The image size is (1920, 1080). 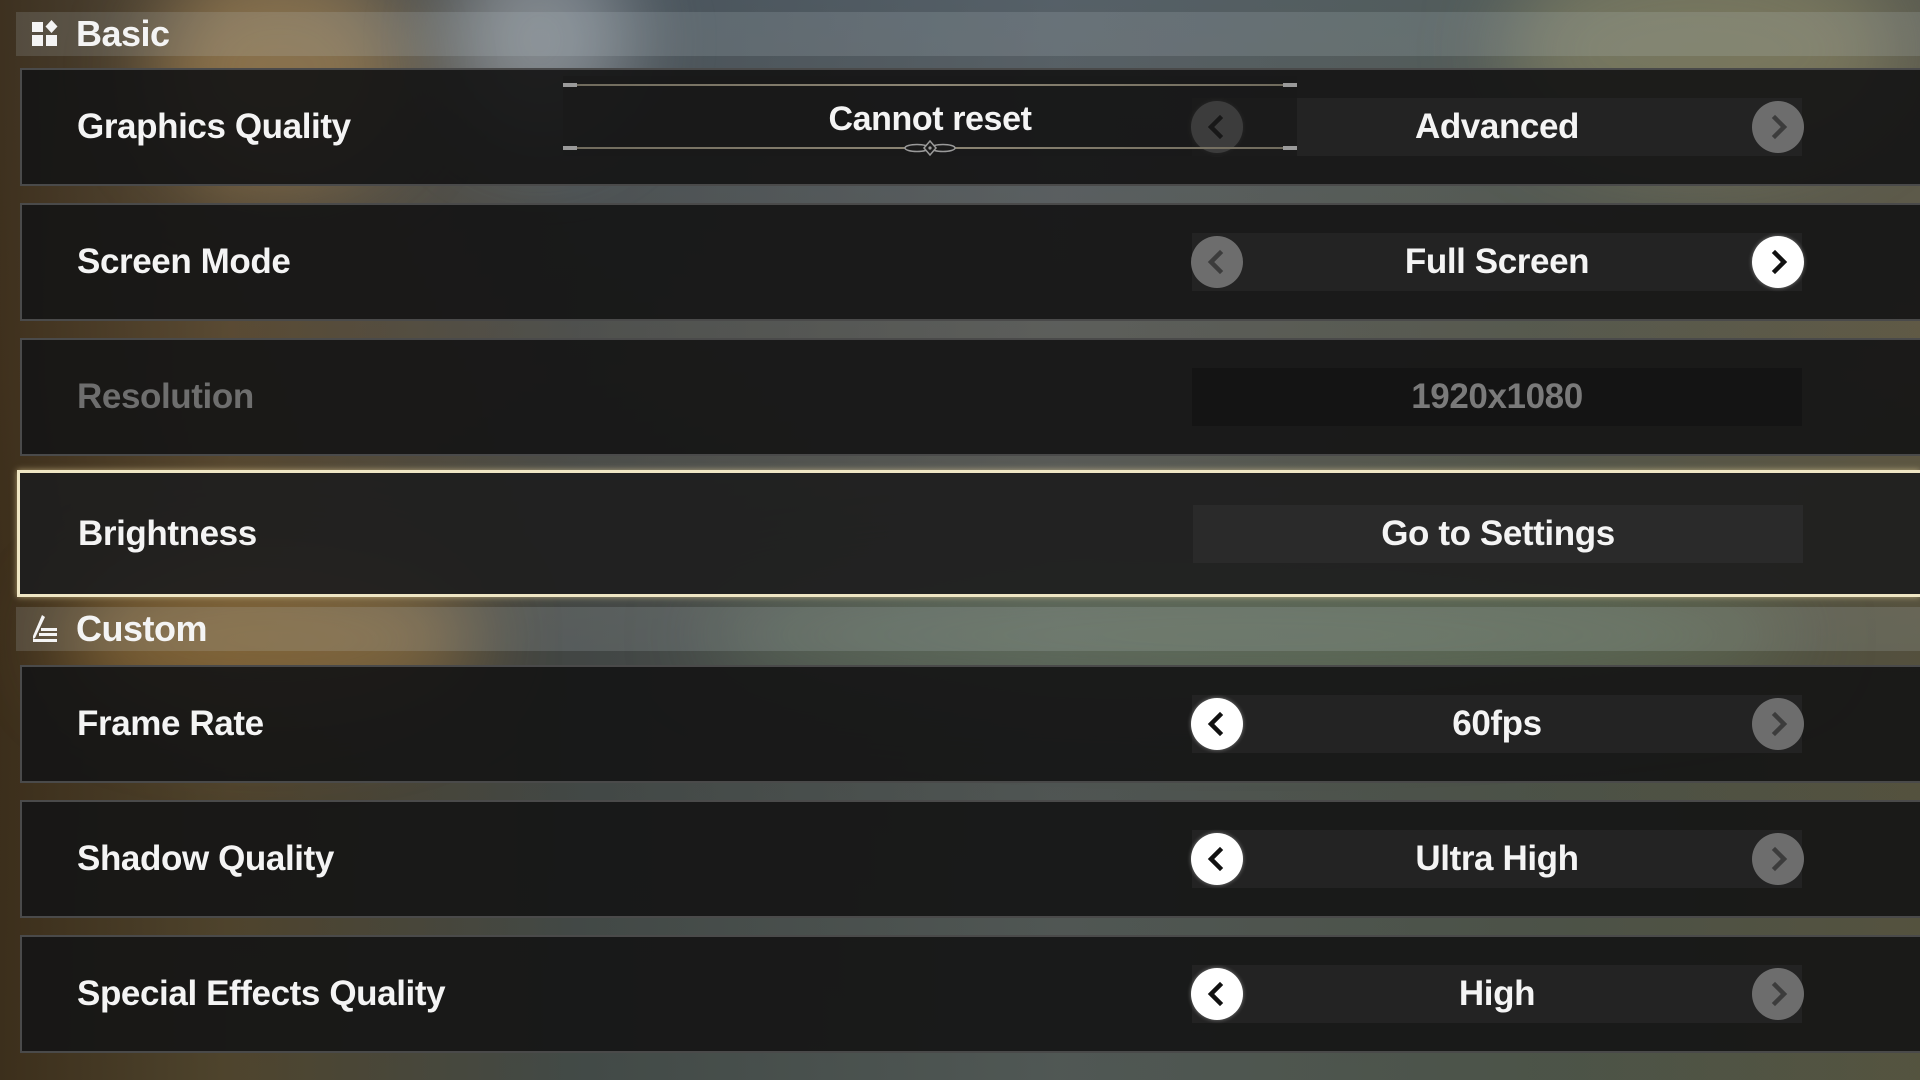 I want to click on tooltip-text: Cannot reset, so click(x=930, y=119).